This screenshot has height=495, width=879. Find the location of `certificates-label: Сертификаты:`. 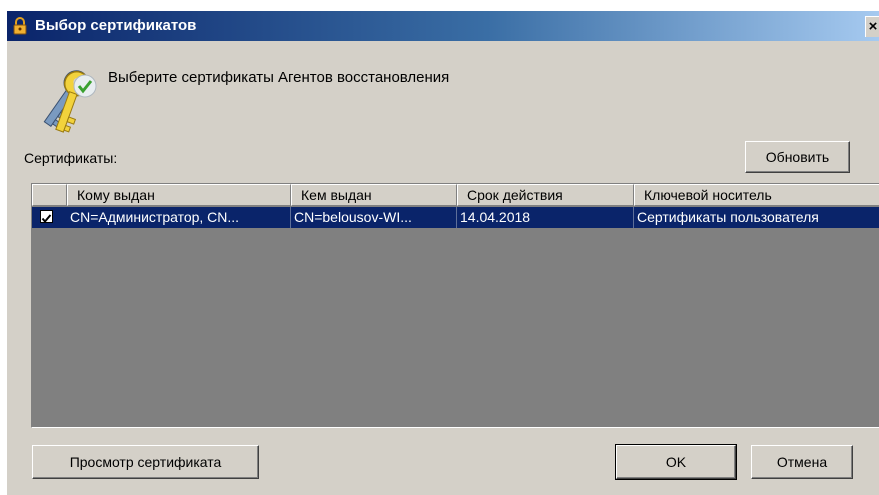

certificates-label: Сертификаты: is located at coordinates (71, 158).